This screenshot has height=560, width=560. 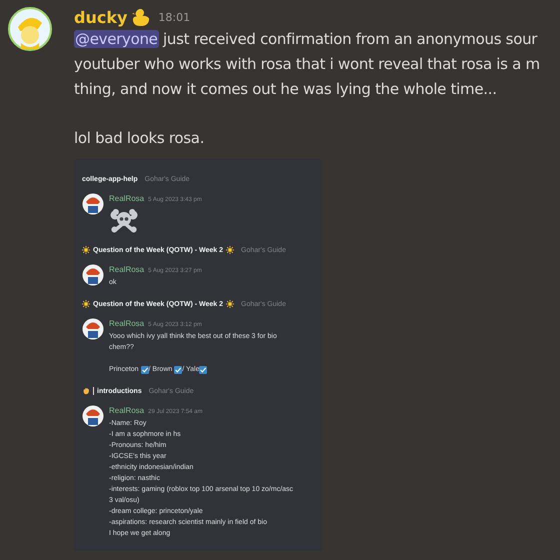 What do you see at coordinates (101, 17) in the screenshot?
I see `author-name: ducky` at bounding box center [101, 17].